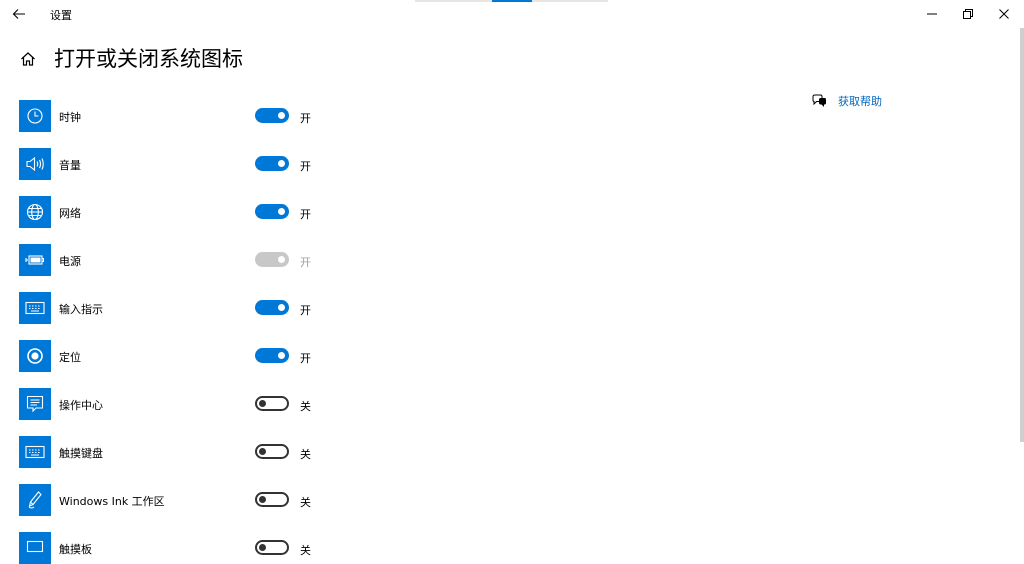 This screenshot has height=564, width=1024. What do you see at coordinates (272, 115) in the screenshot?
I see `clock-toggle` at bounding box center [272, 115].